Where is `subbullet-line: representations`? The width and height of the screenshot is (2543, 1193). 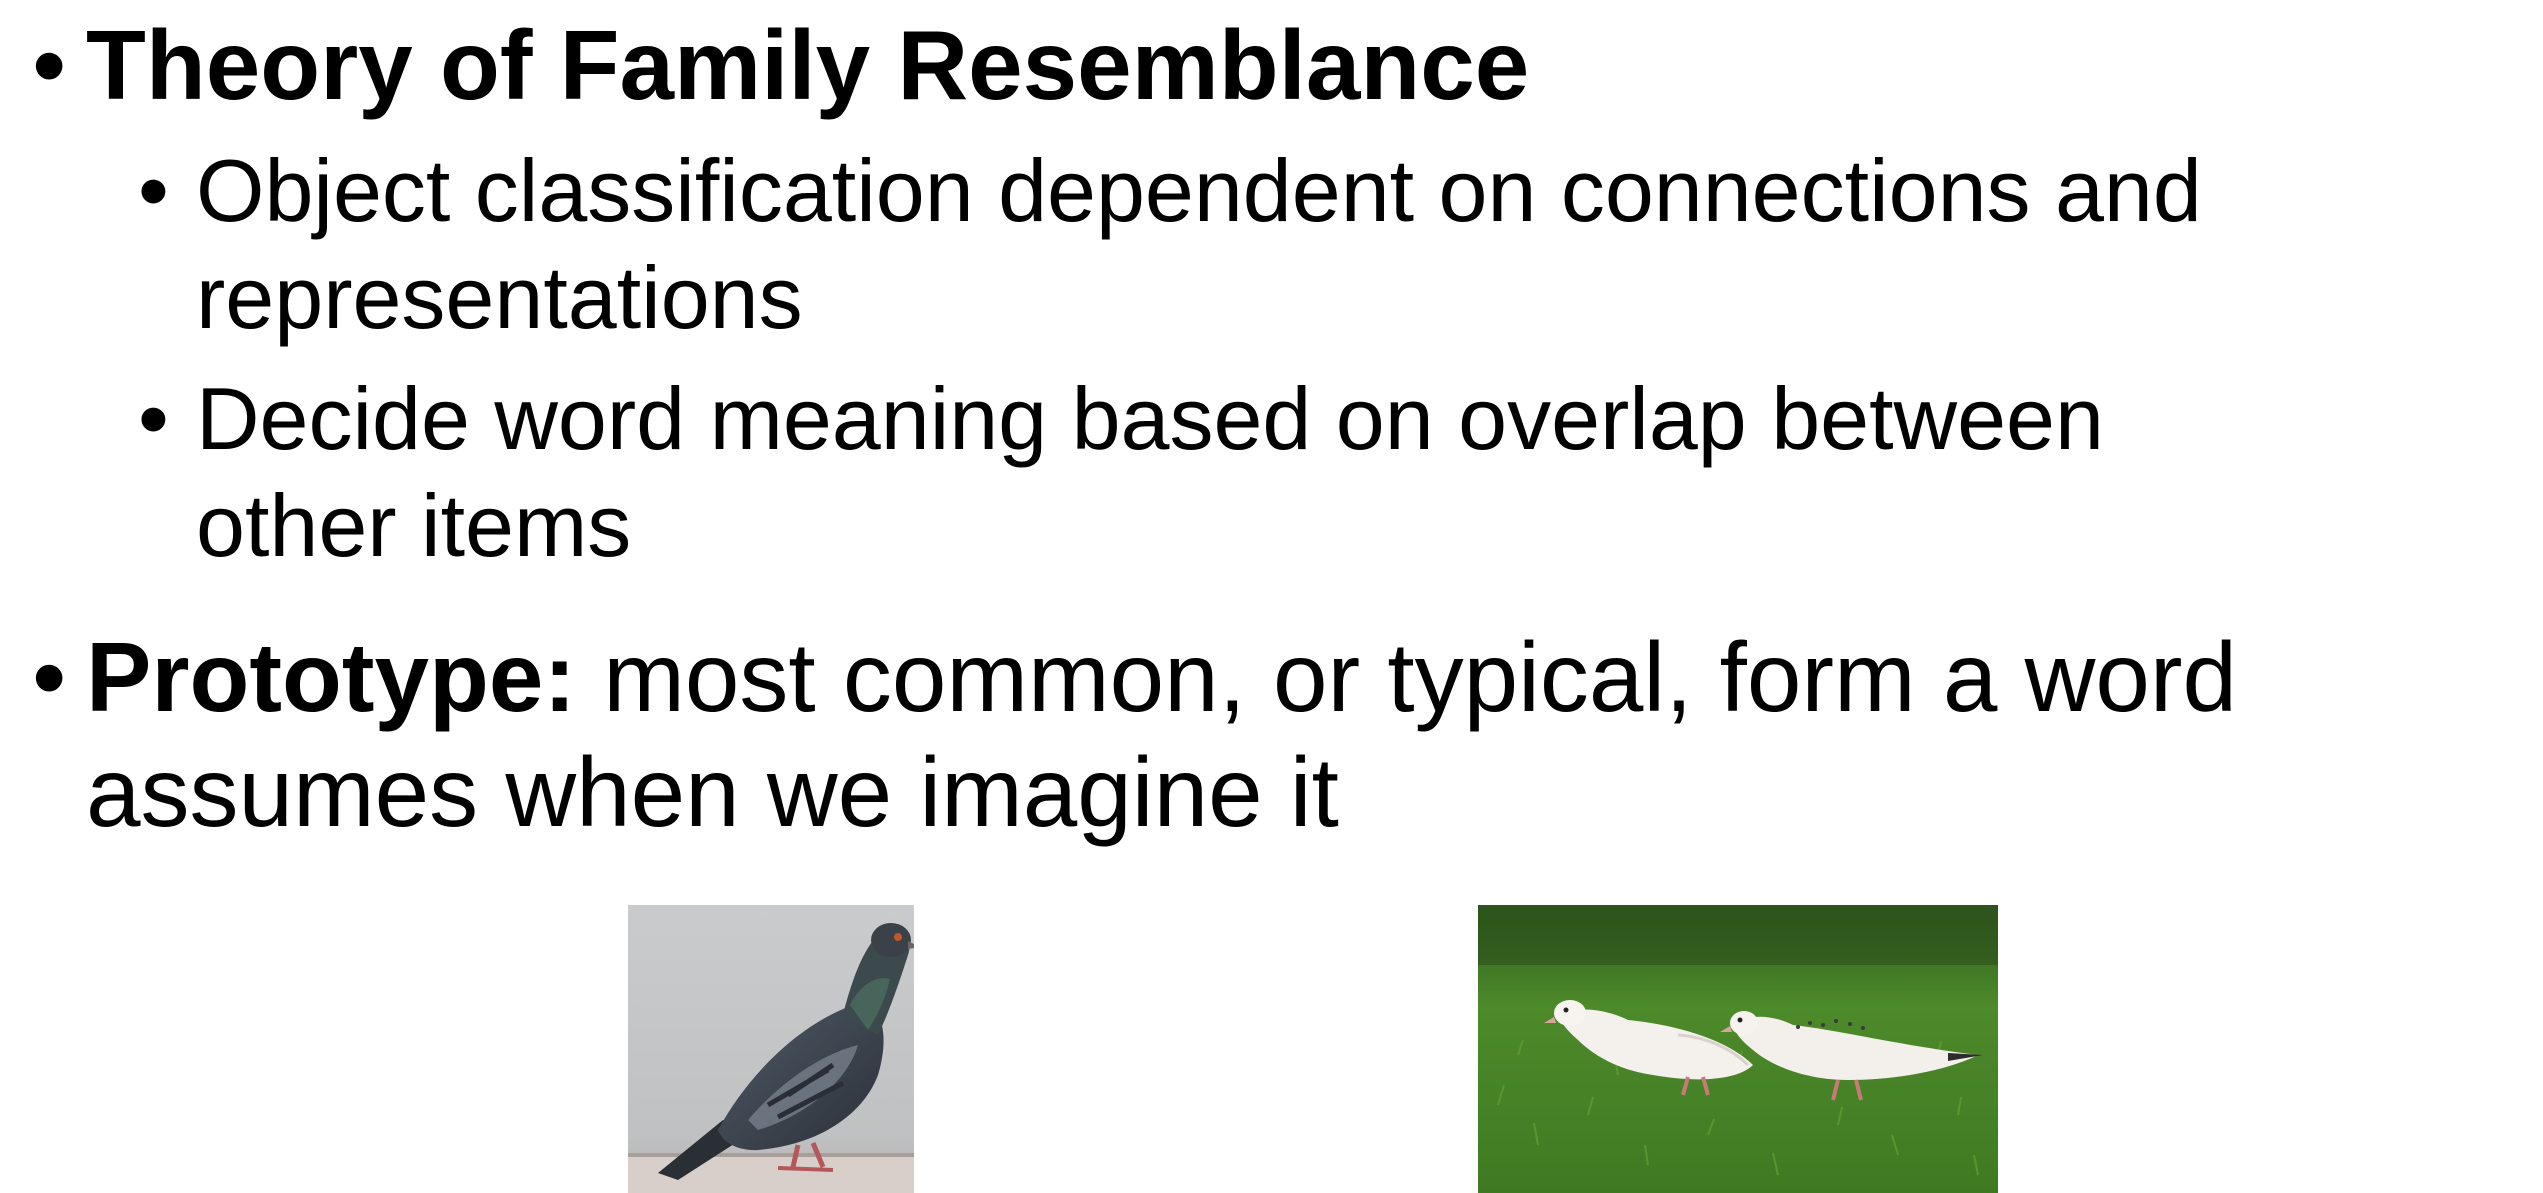
subbullet-line: representations is located at coordinates (499, 297).